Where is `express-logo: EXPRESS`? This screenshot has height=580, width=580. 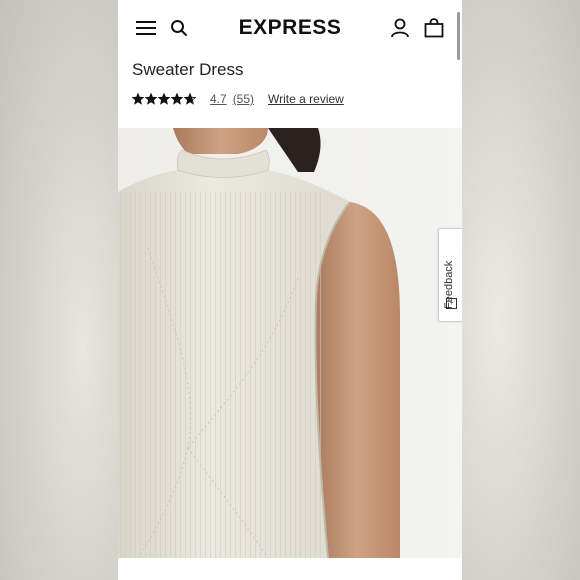 express-logo: EXPRESS is located at coordinates (290, 28).